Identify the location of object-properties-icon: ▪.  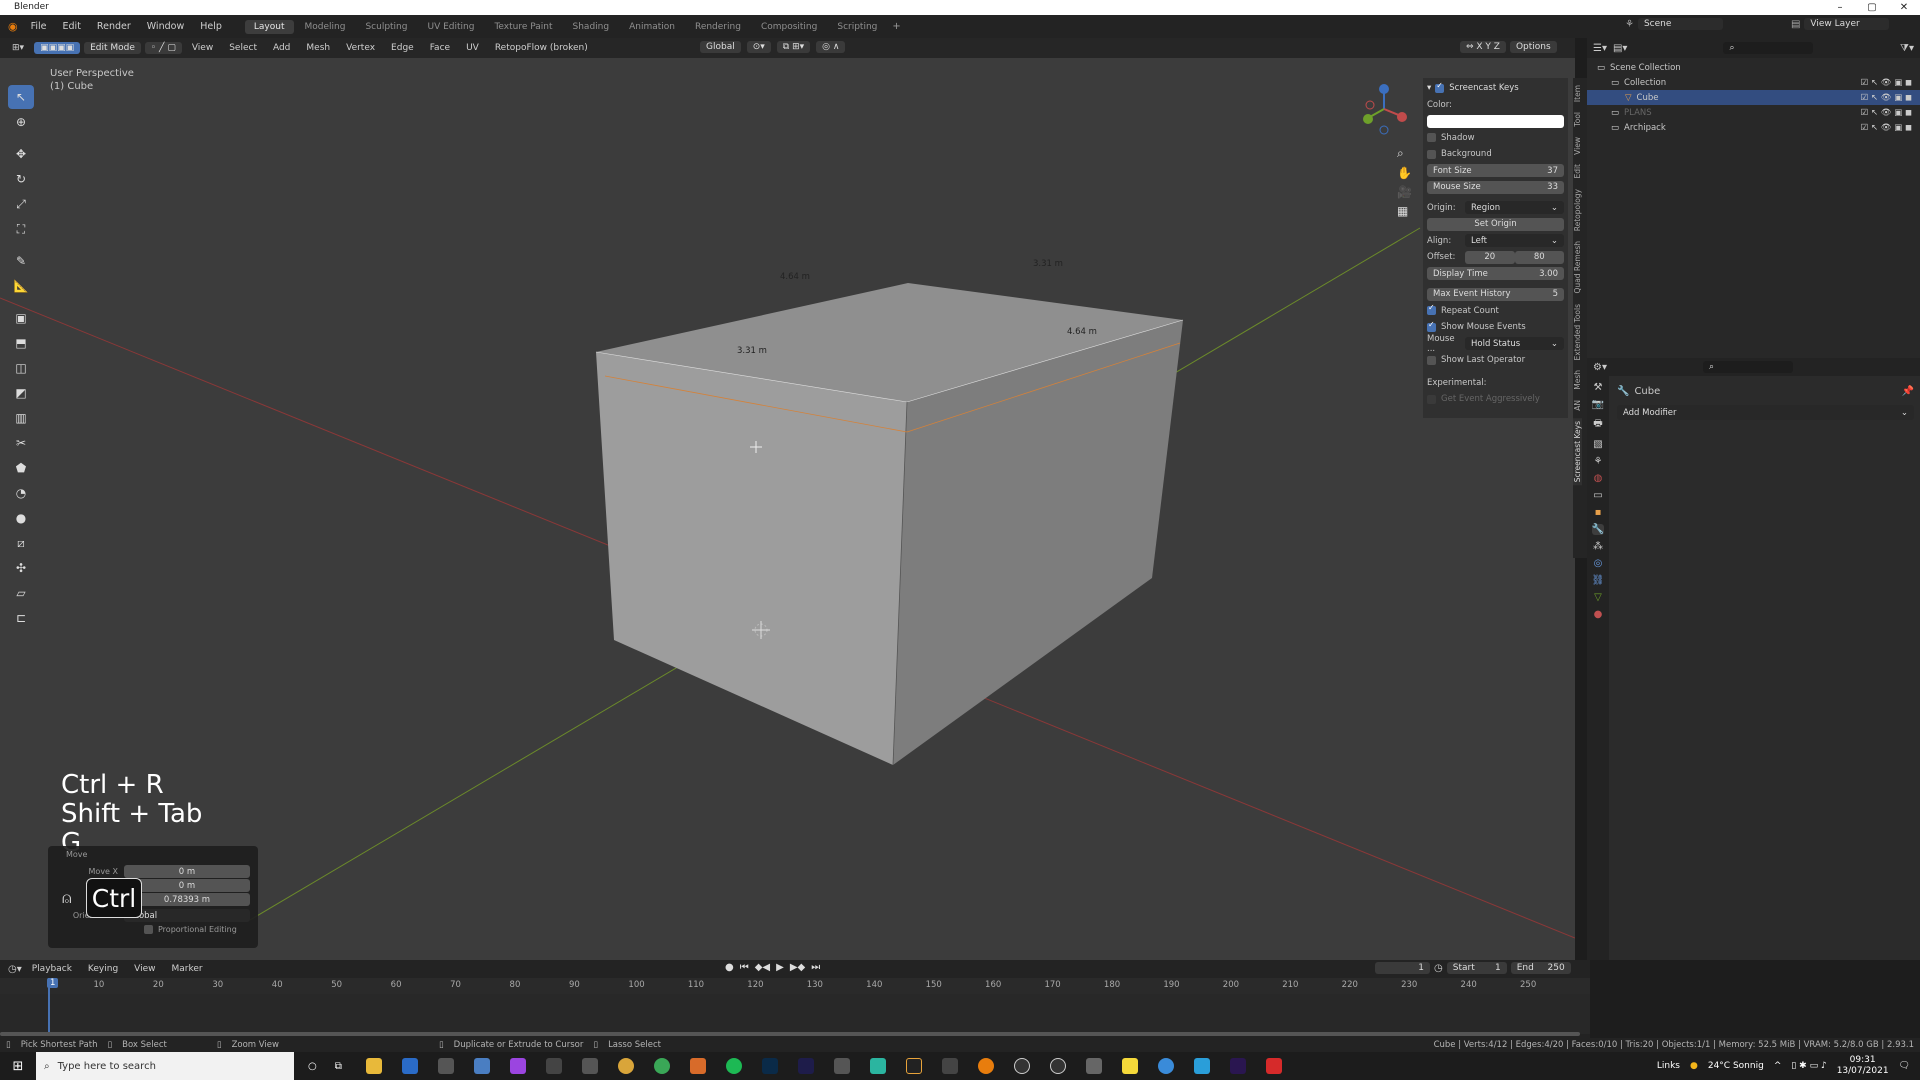
(1598, 512).